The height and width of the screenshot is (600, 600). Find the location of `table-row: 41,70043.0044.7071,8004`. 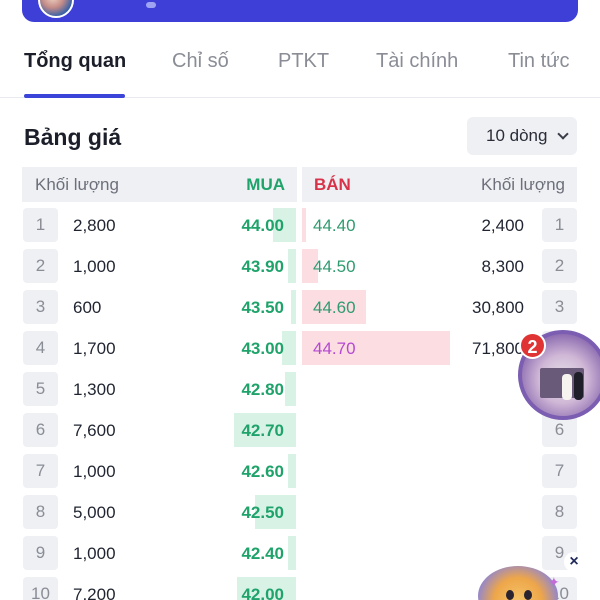

table-row: 41,70043.0044.7071,8004 is located at coordinates (300, 349).